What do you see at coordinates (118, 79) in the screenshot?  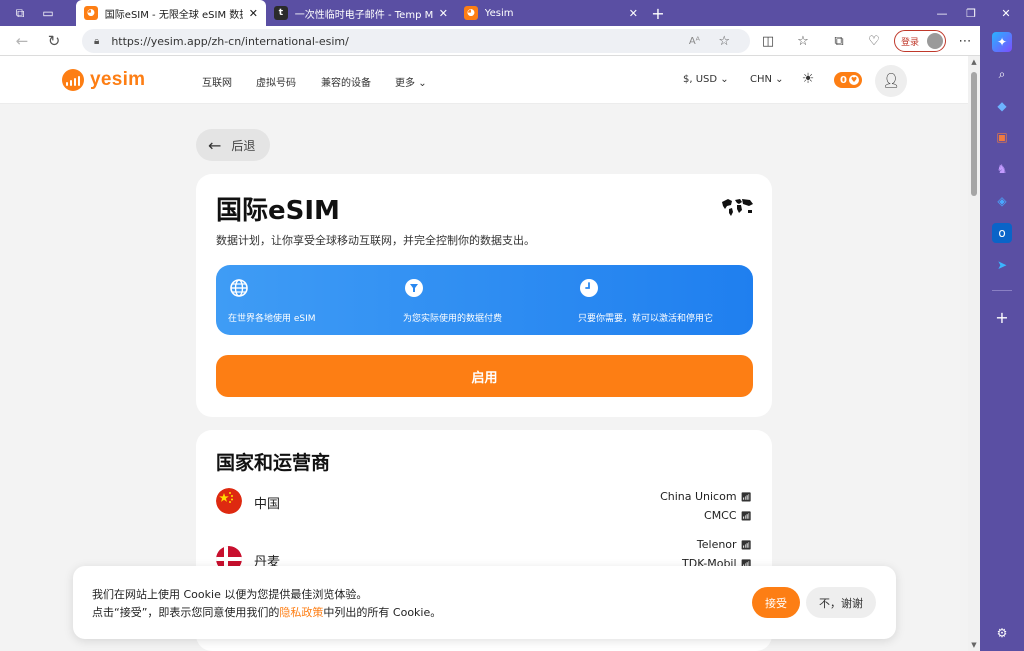 I see `logo-text: yesim` at bounding box center [118, 79].